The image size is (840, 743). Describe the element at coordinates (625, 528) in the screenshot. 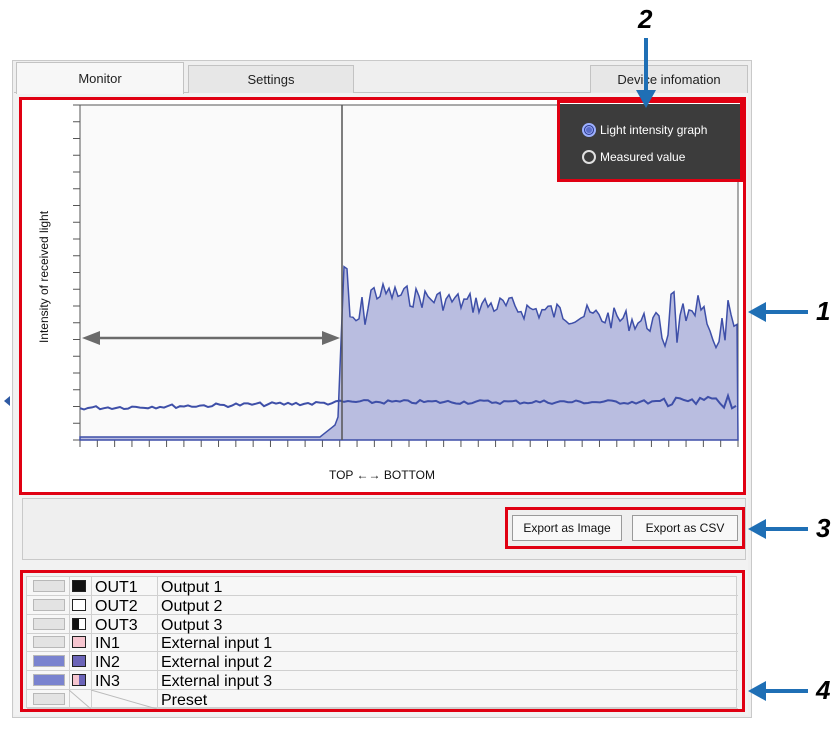

I see `export-highlight-box` at that location.